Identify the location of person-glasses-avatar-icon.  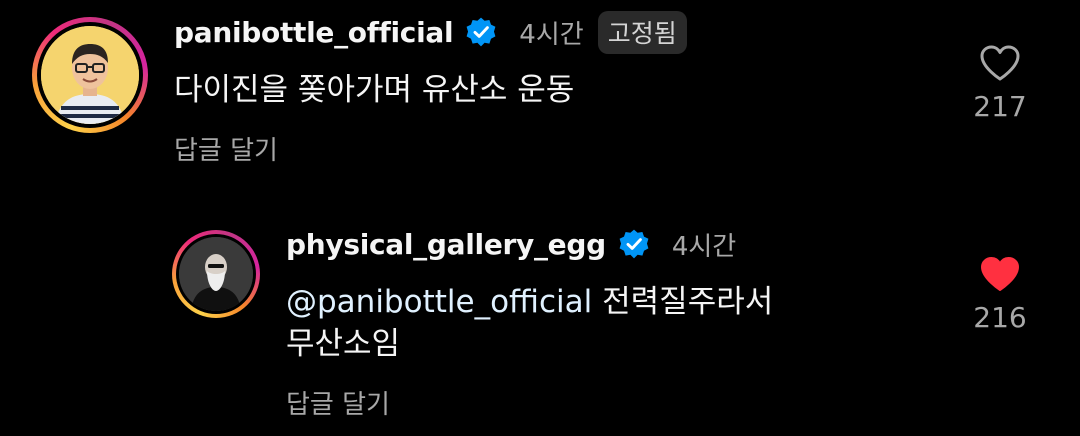
(90, 75).